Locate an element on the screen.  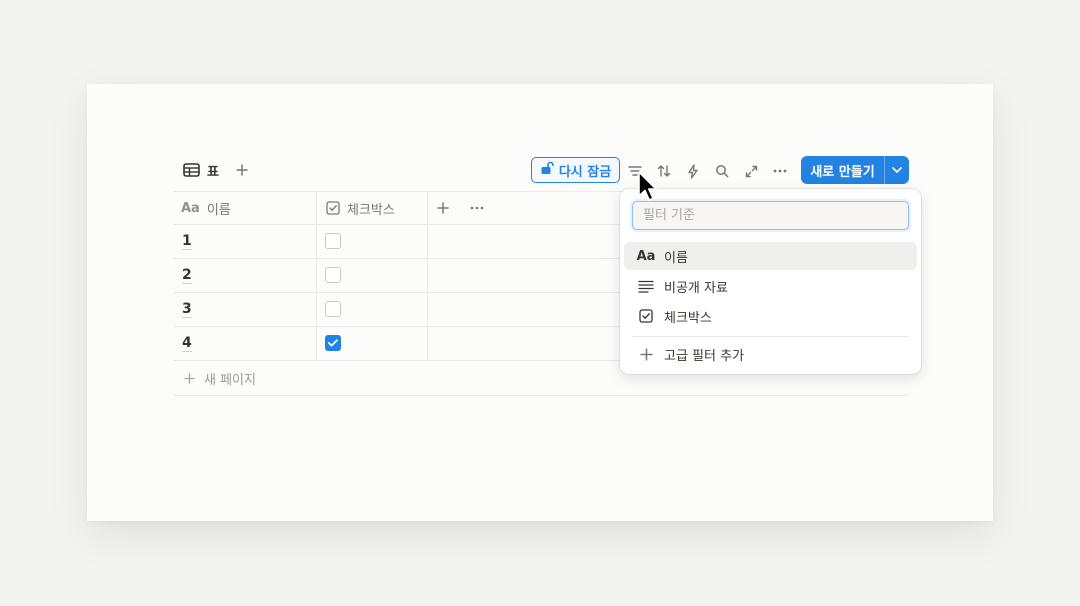
more-icon is located at coordinates (780, 171).